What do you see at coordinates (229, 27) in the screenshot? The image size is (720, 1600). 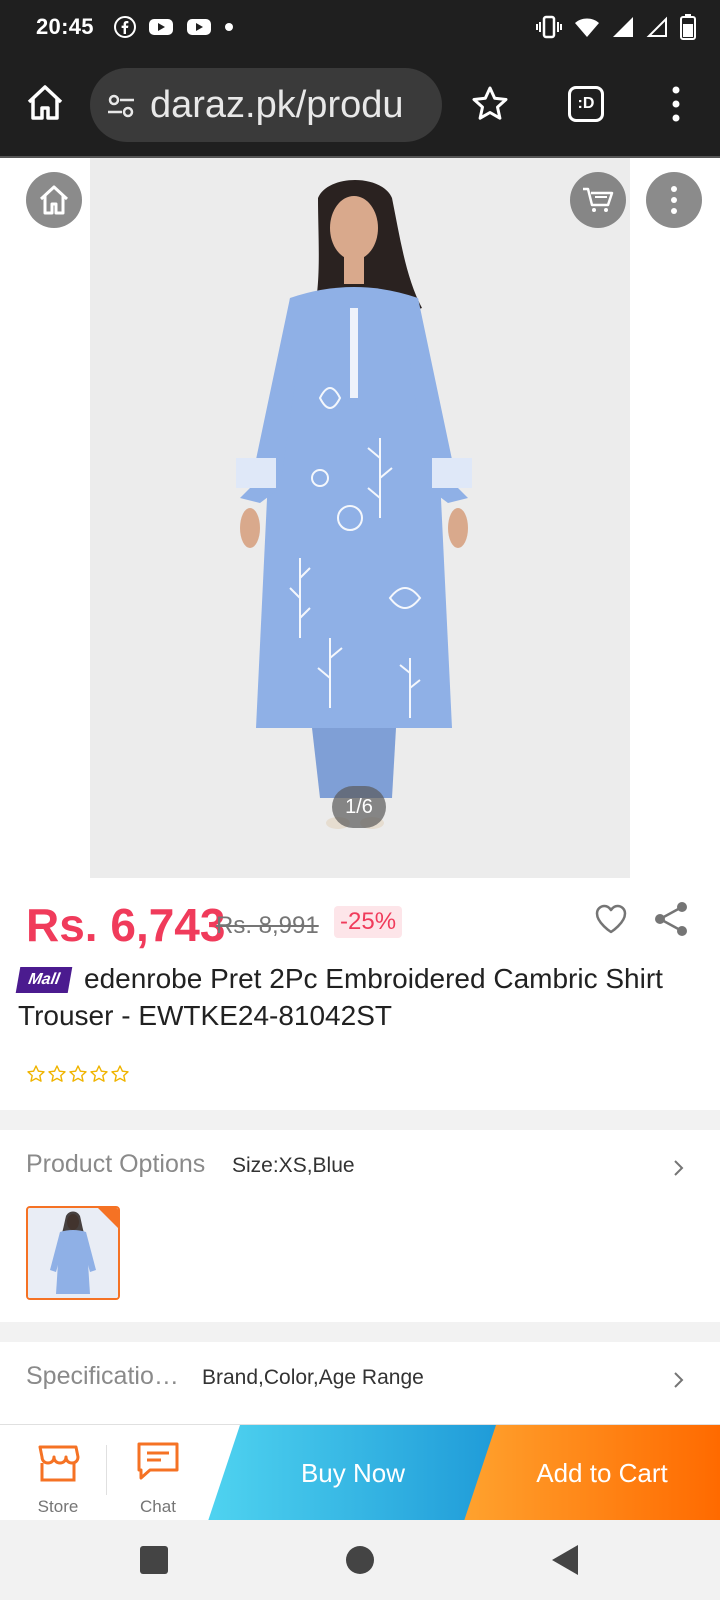 I see `dot-icon` at bounding box center [229, 27].